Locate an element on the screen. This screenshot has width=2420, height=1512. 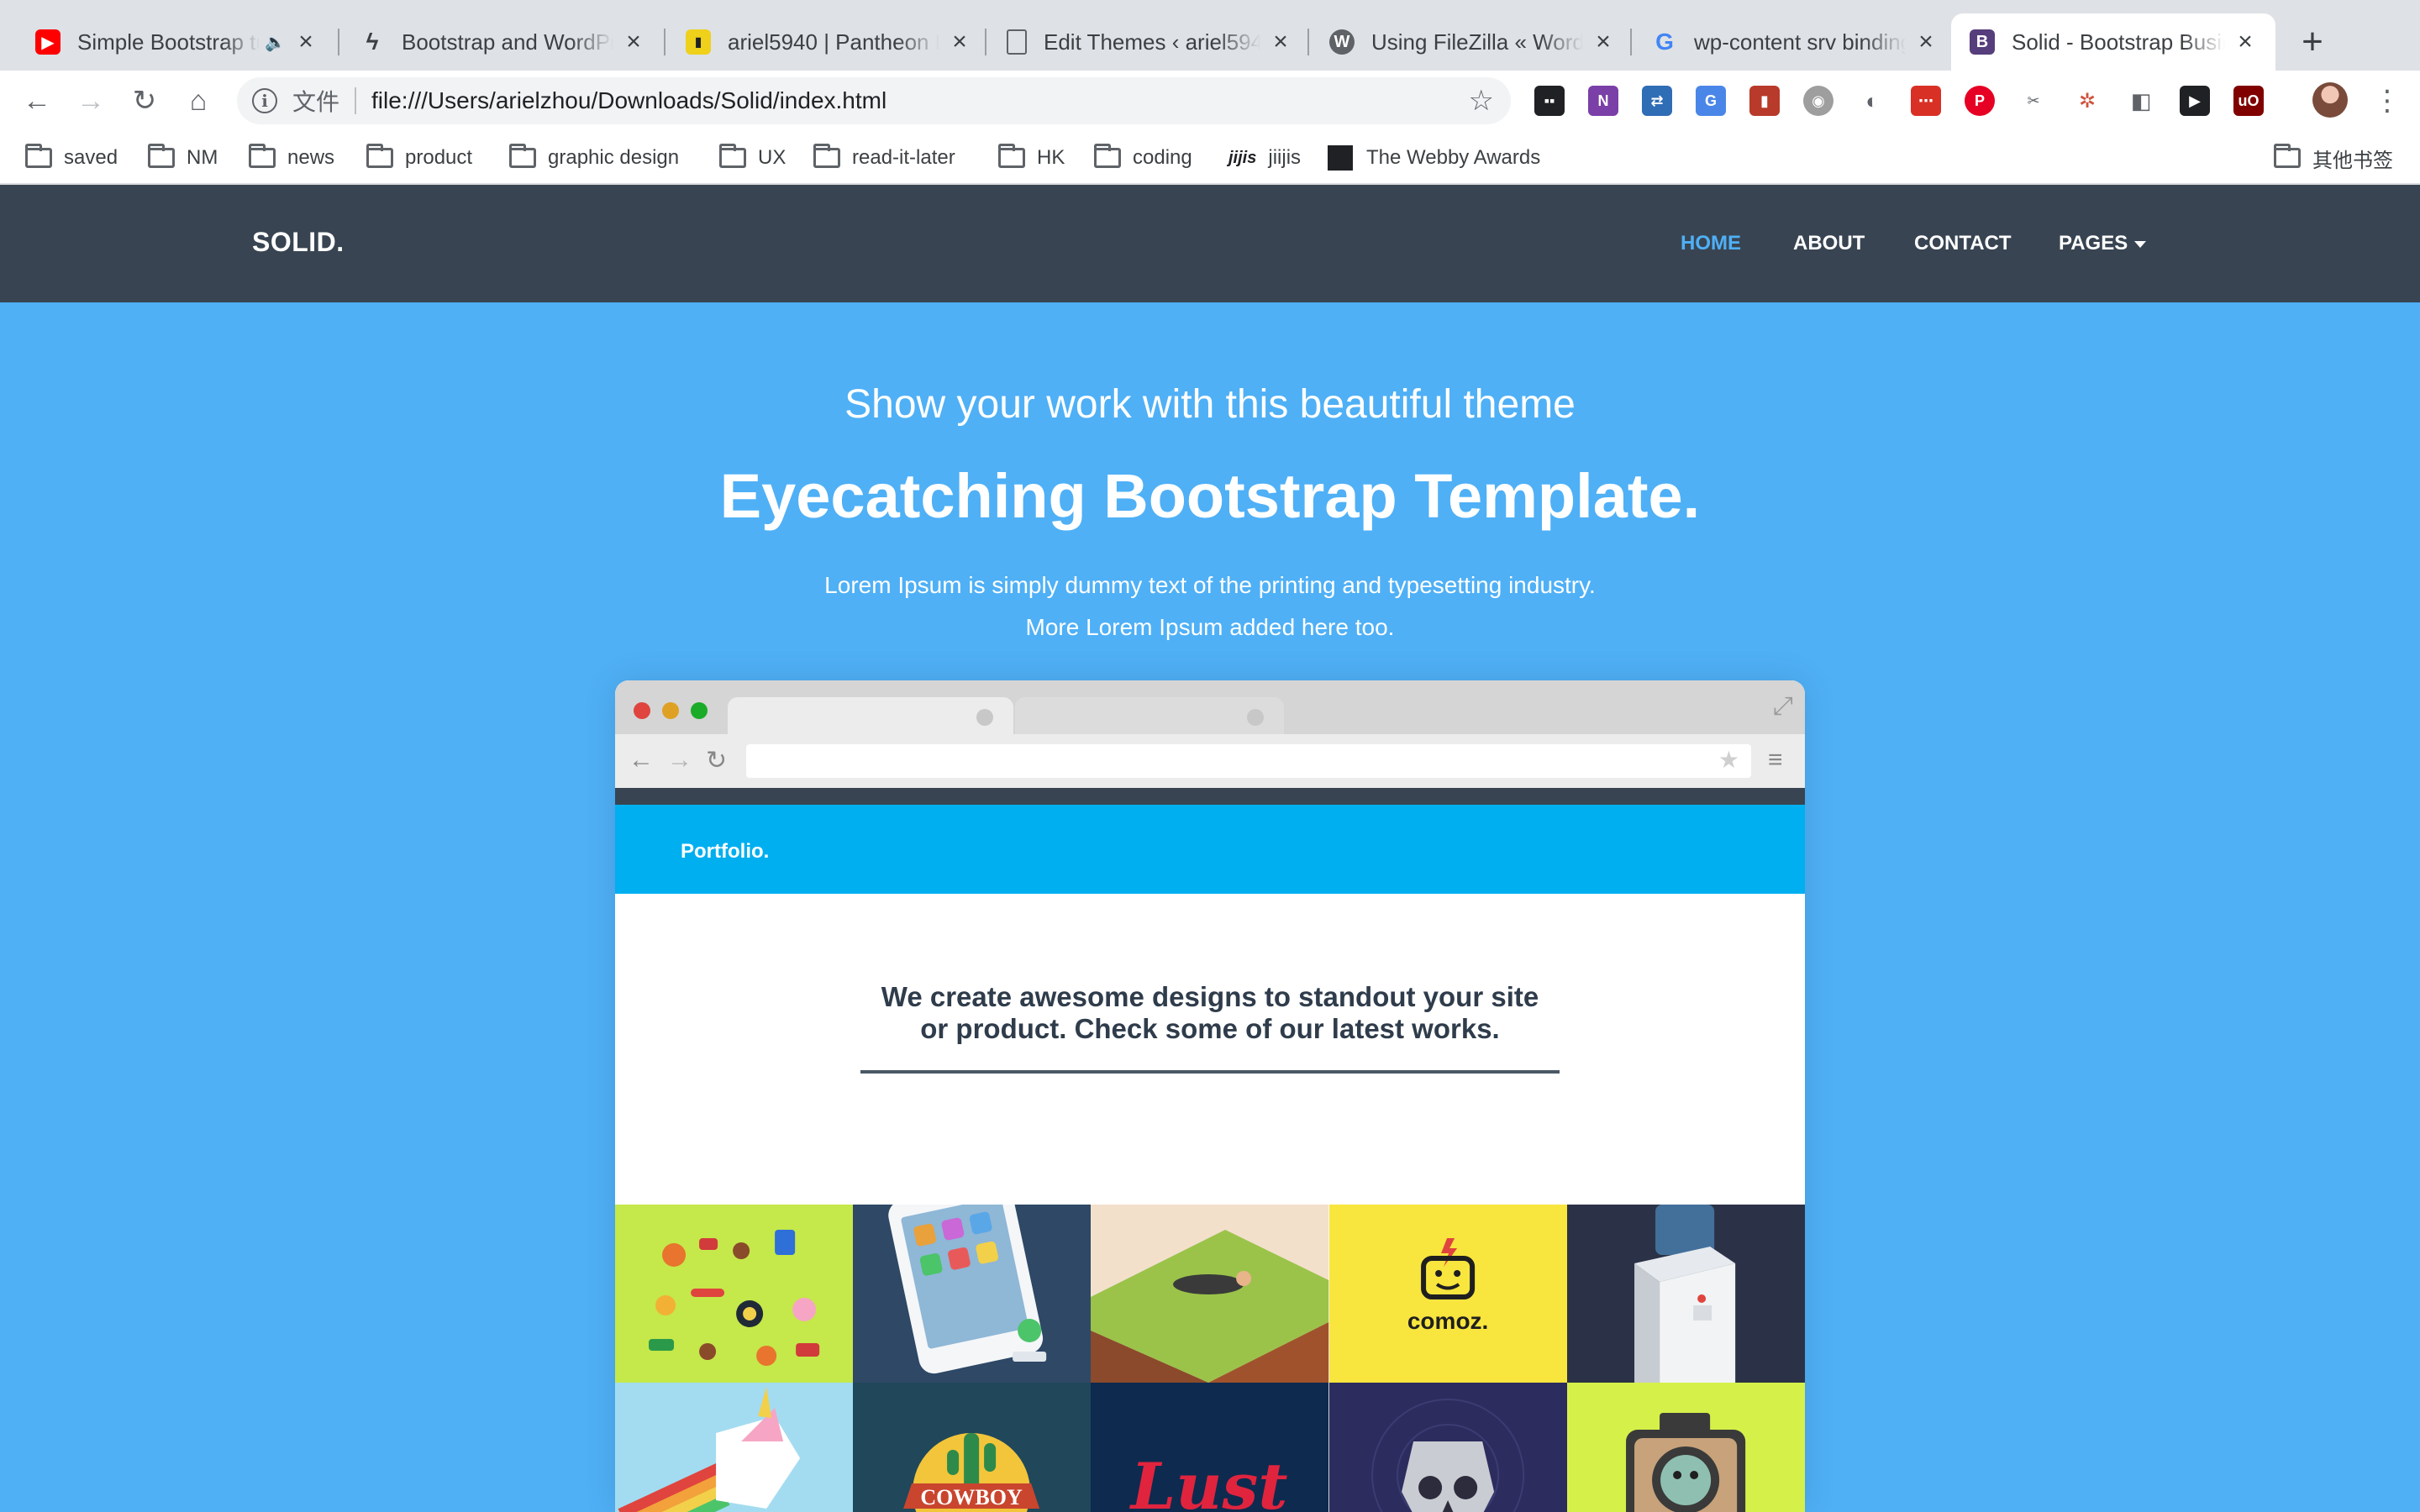
extension-icon: ◐ is located at coordinates (1872, 101).